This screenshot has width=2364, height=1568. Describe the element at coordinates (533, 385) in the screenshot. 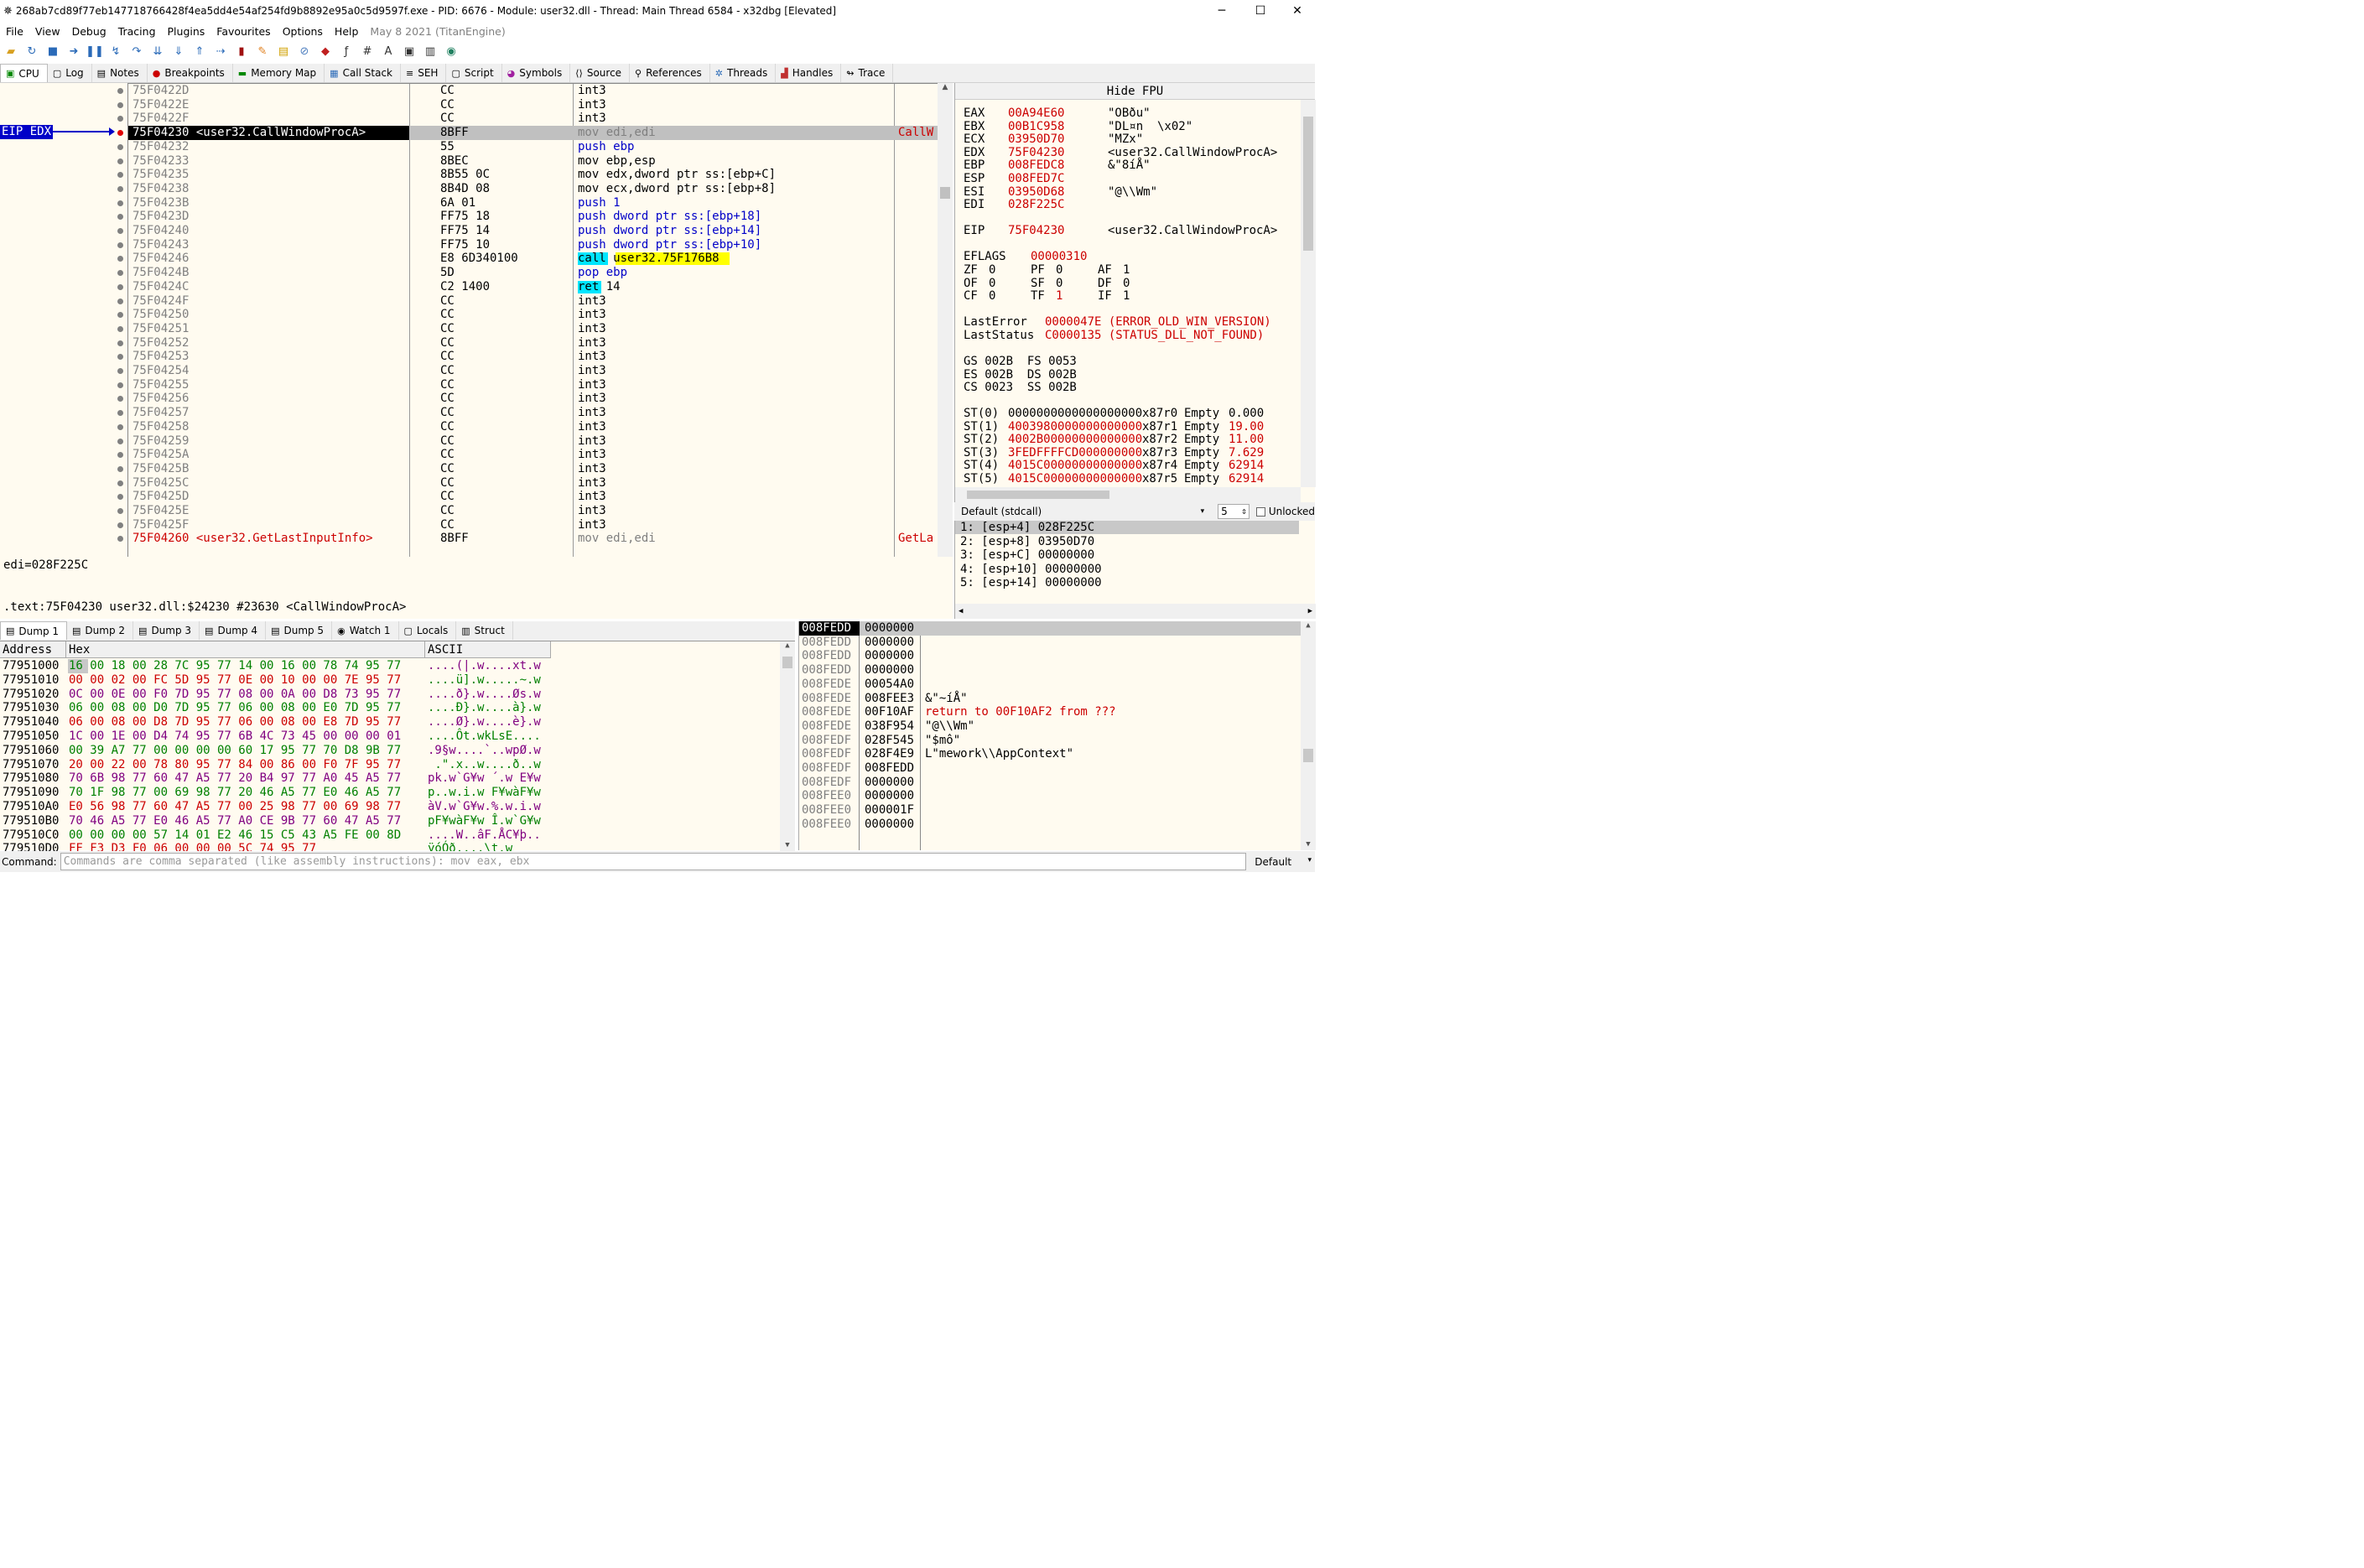

I see `disasm-row: 75F04255 CC int3` at that location.